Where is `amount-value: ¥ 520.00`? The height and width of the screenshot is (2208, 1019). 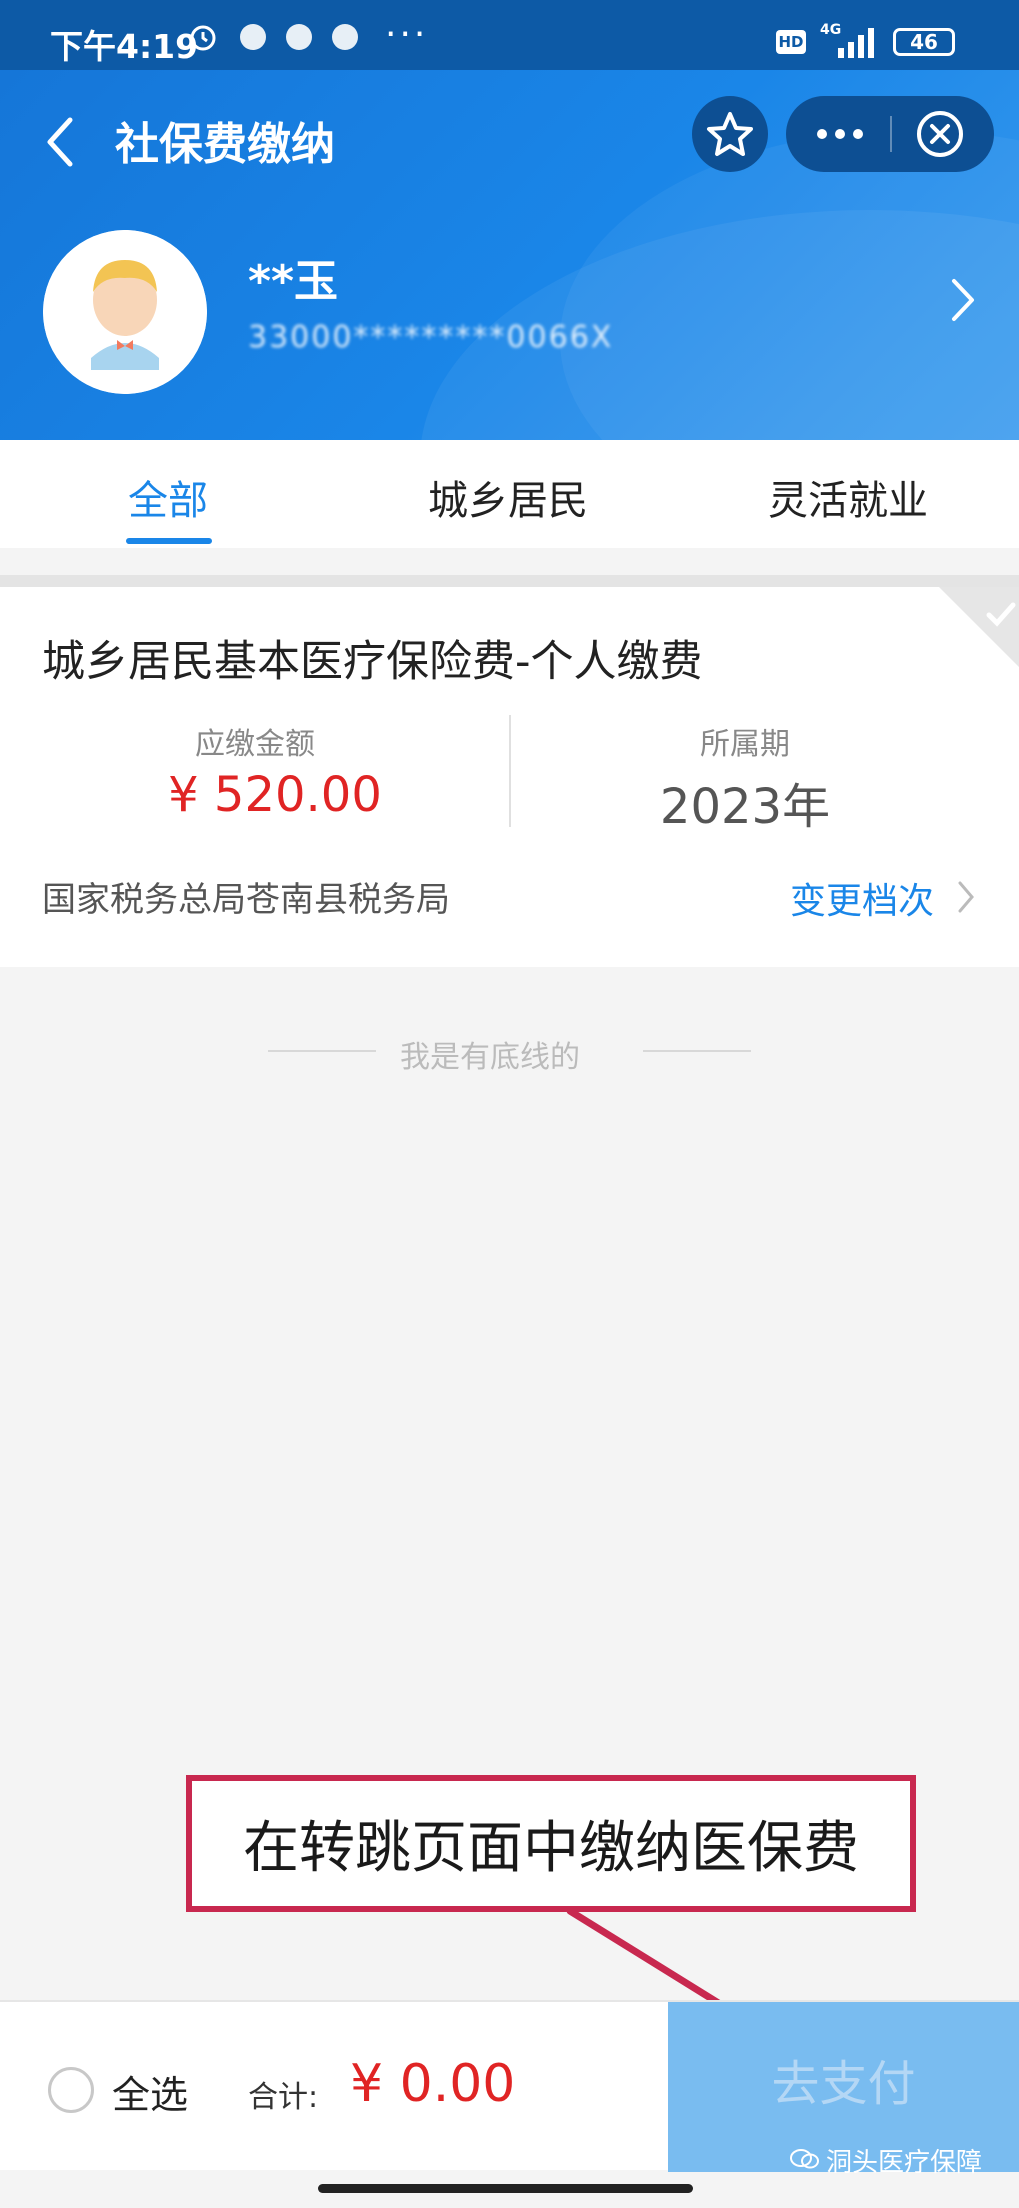
amount-value: ¥ 520.00 is located at coordinates (275, 795).